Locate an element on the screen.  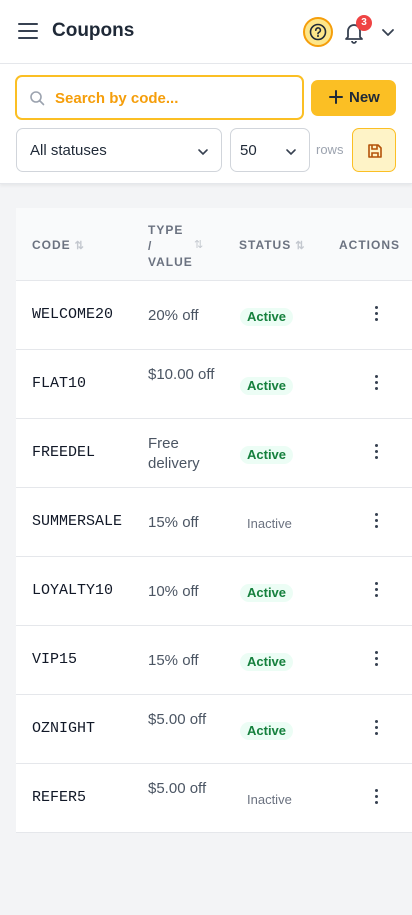
notifications-button: 3 is located at coordinates (357, 30).